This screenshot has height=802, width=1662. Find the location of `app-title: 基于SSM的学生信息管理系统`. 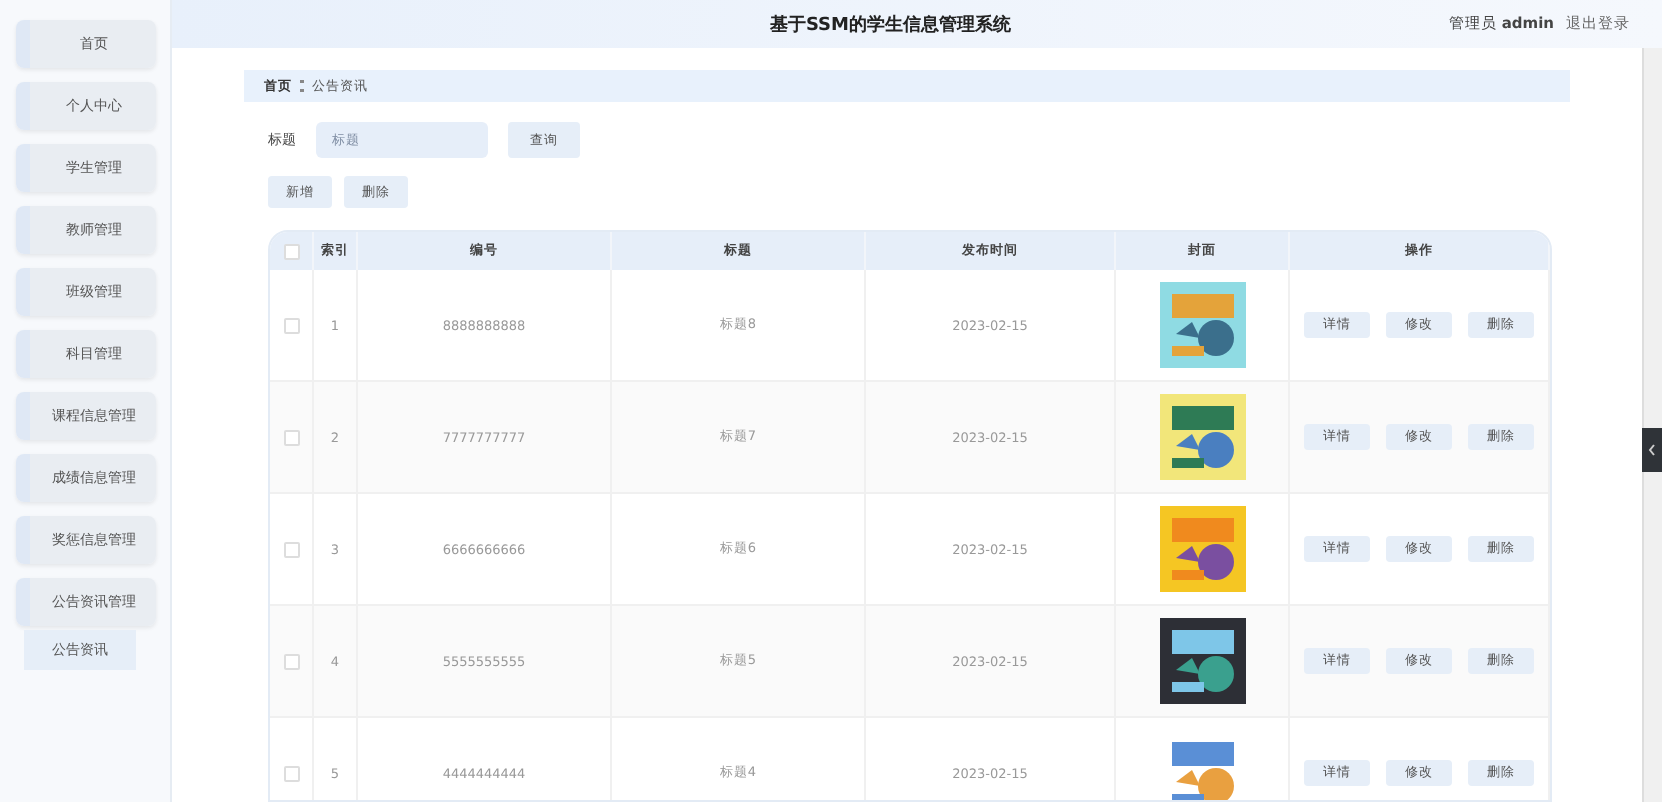

app-title: 基于SSM的学生信息管理系统 is located at coordinates (890, 24).